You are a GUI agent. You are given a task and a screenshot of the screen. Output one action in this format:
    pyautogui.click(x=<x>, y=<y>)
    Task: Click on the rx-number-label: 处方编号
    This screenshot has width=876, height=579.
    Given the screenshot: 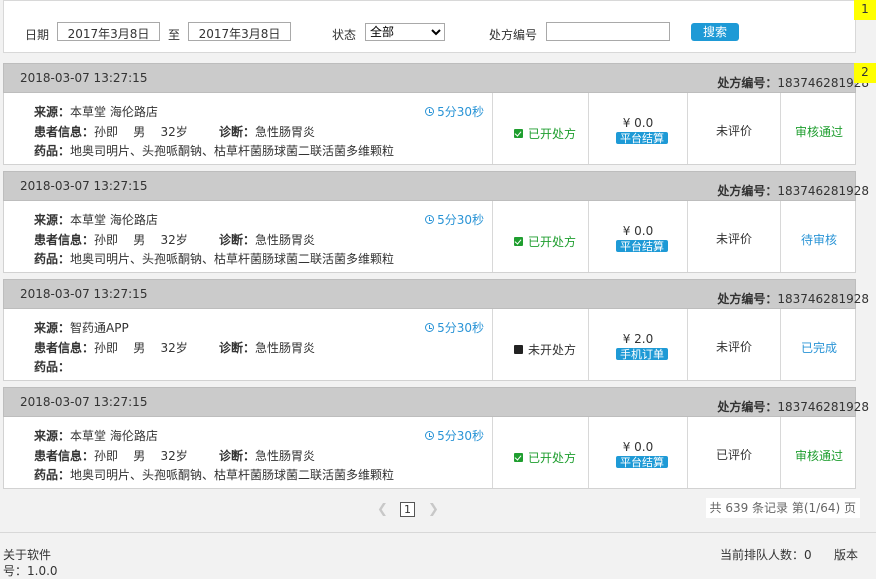 What is the action you would take?
    pyautogui.click(x=513, y=35)
    